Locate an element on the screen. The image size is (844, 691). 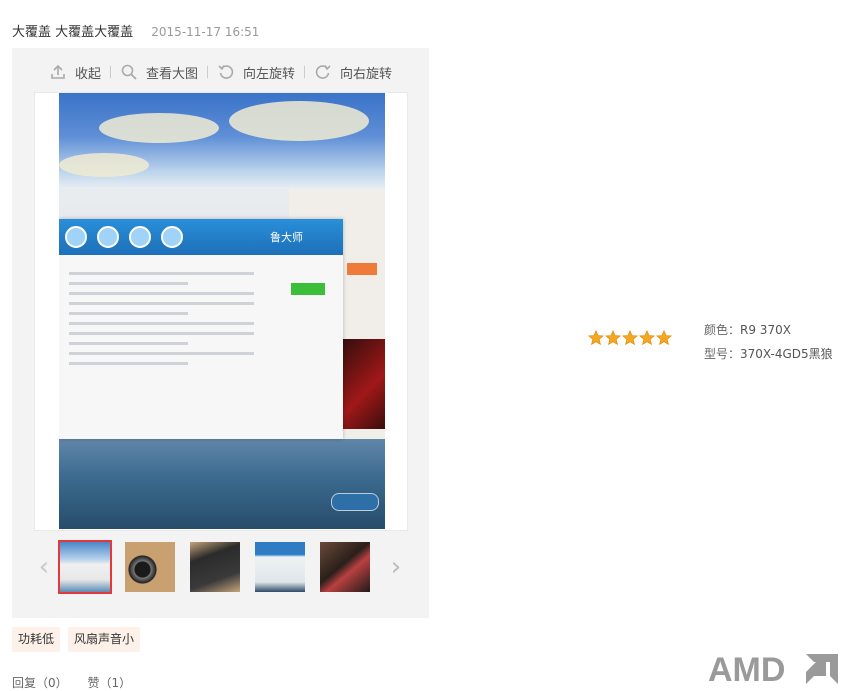
attribute-color: 颜色：R9 370X is located at coordinates (768, 330).